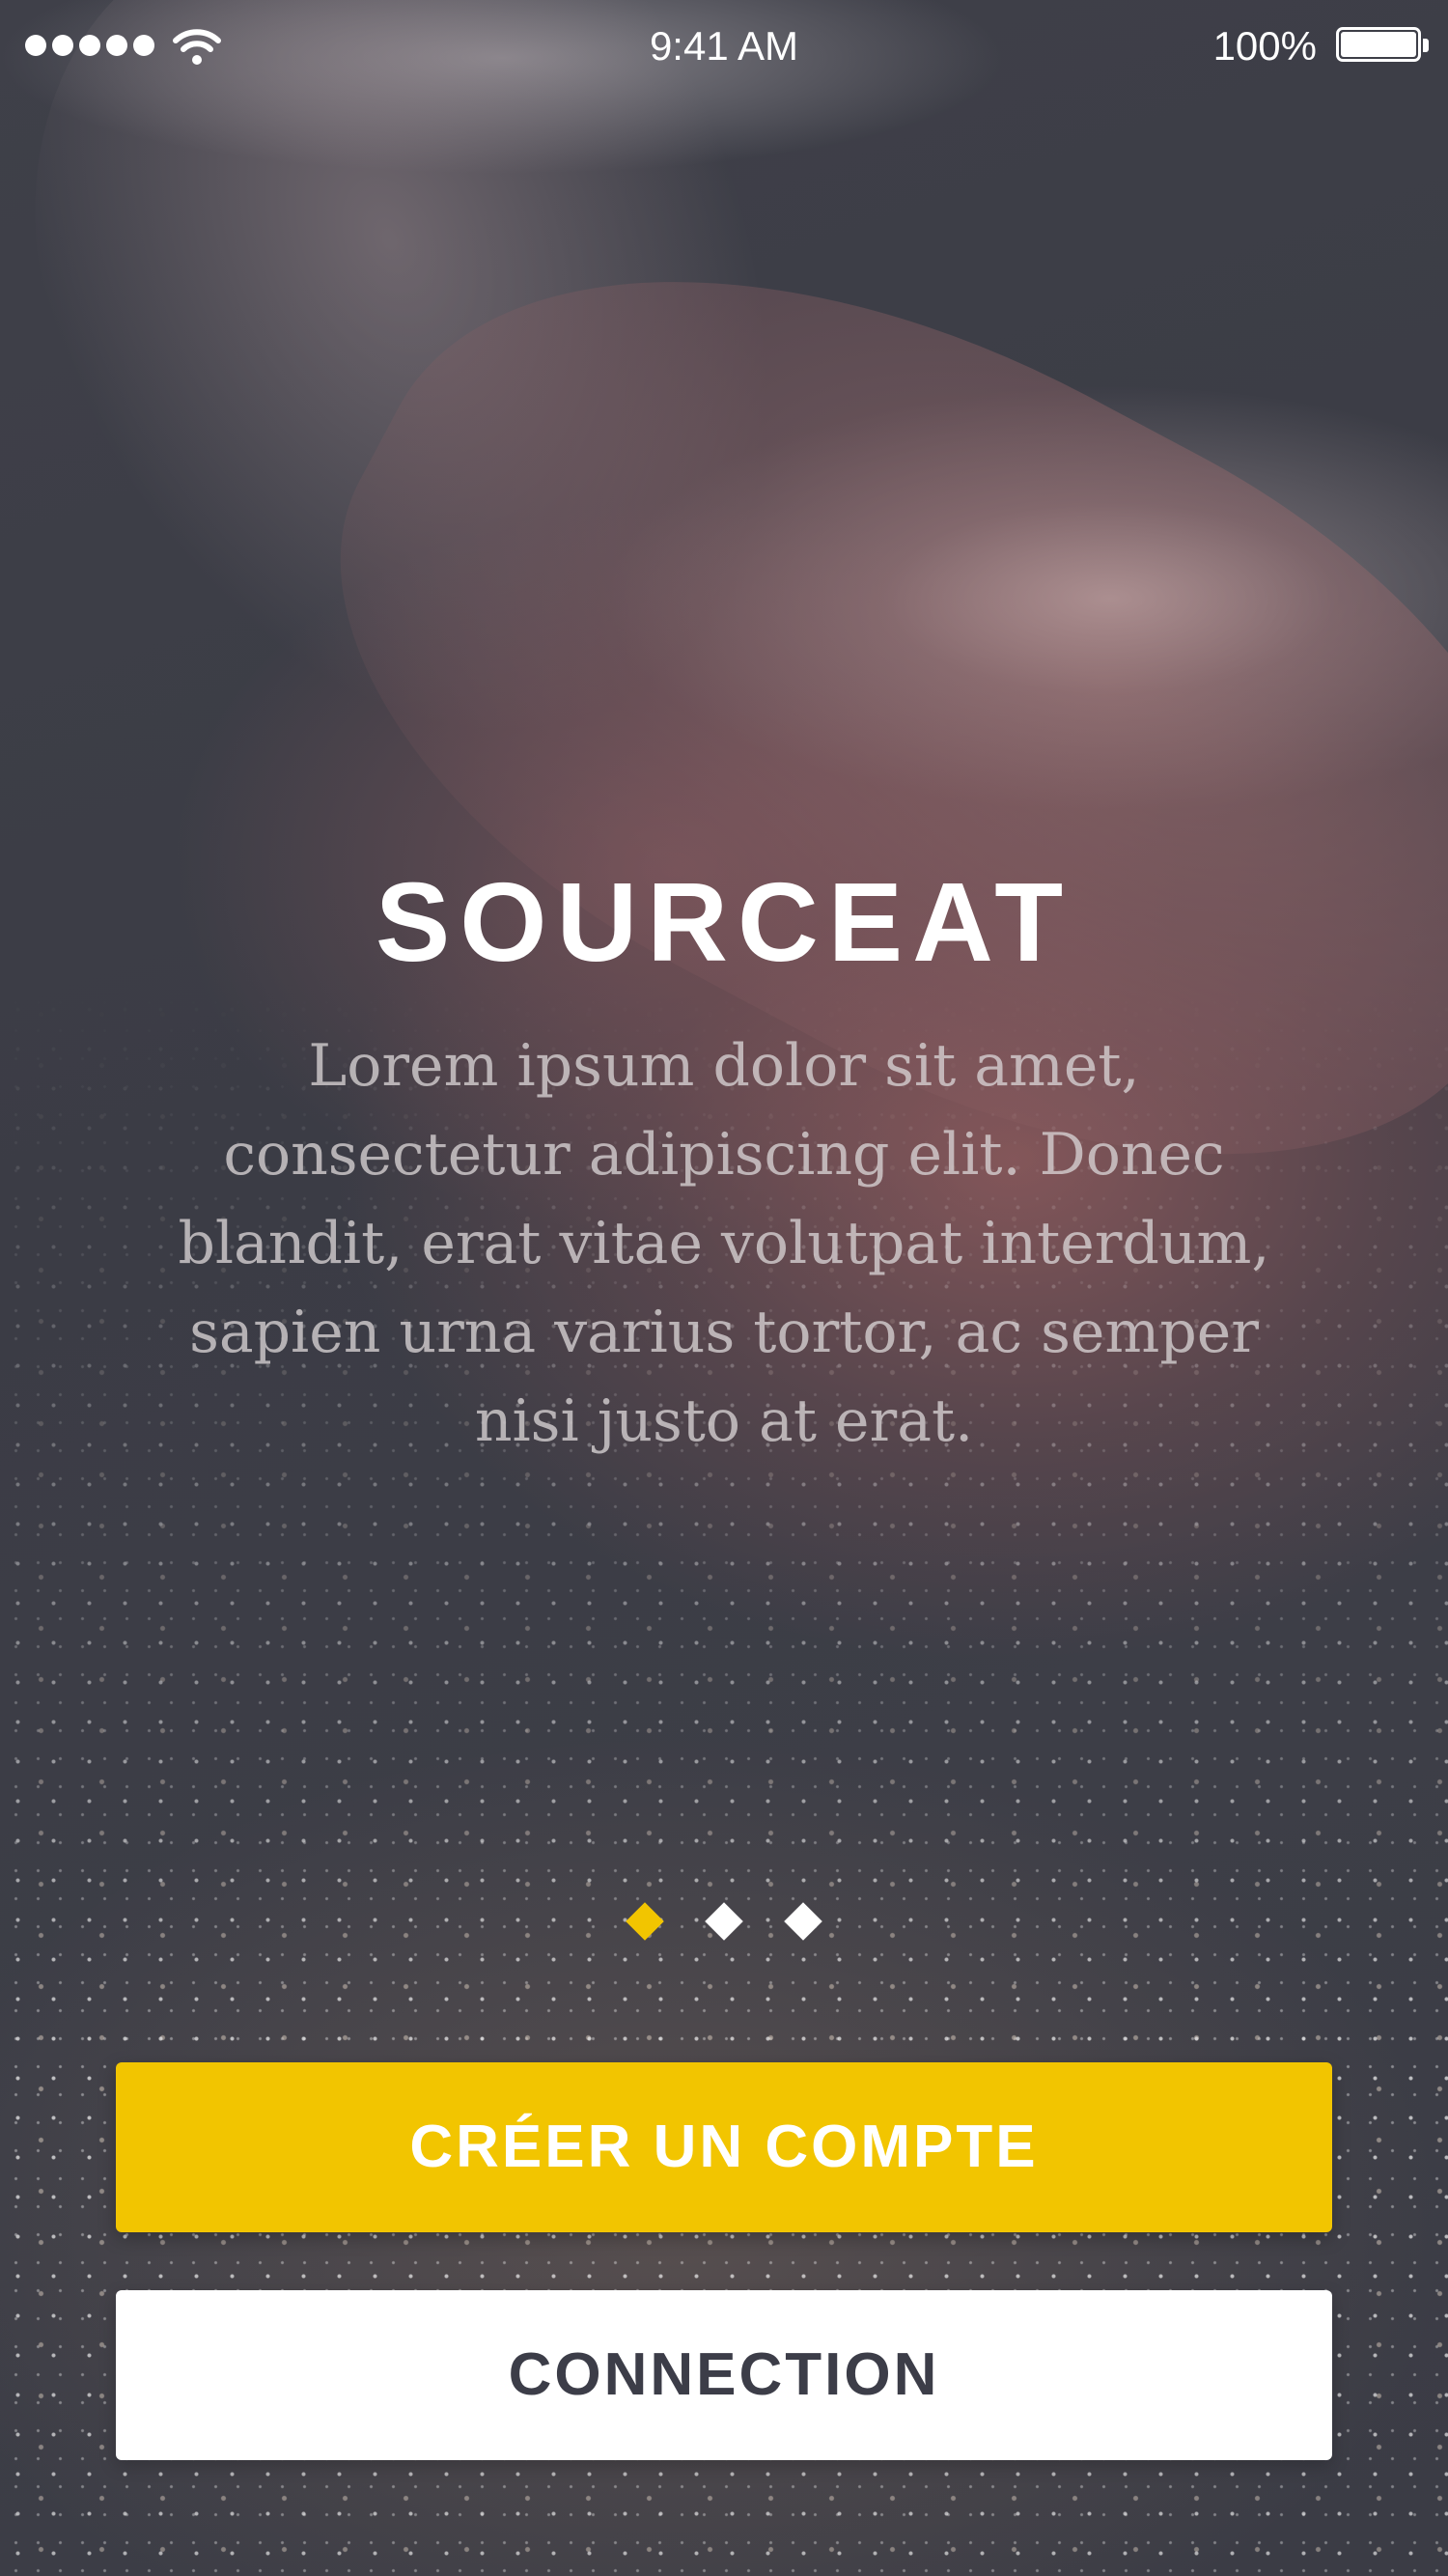 The width and height of the screenshot is (1448, 2576). What do you see at coordinates (1379, 44) in the screenshot?
I see `battery-fill` at bounding box center [1379, 44].